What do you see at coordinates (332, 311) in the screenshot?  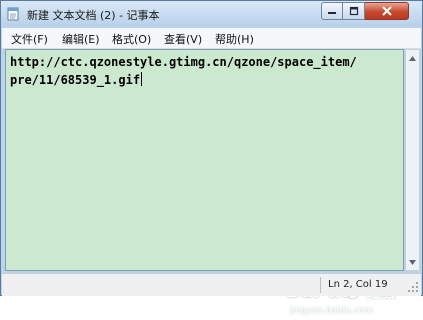 I see `watermark-url: jingyan.baidu.com` at bounding box center [332, 311].